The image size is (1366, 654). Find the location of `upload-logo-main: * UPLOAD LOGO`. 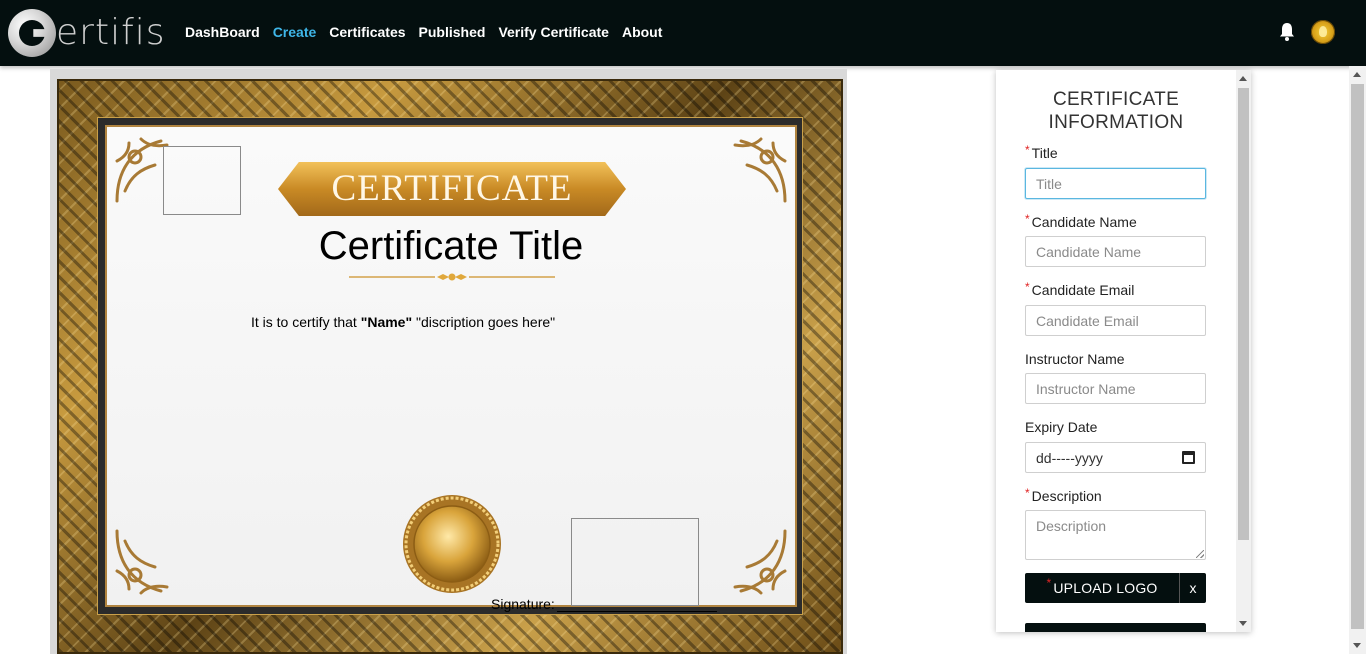

upload-logo-main: * UPLOAD LOGO is located at coordinates (1102, 588).